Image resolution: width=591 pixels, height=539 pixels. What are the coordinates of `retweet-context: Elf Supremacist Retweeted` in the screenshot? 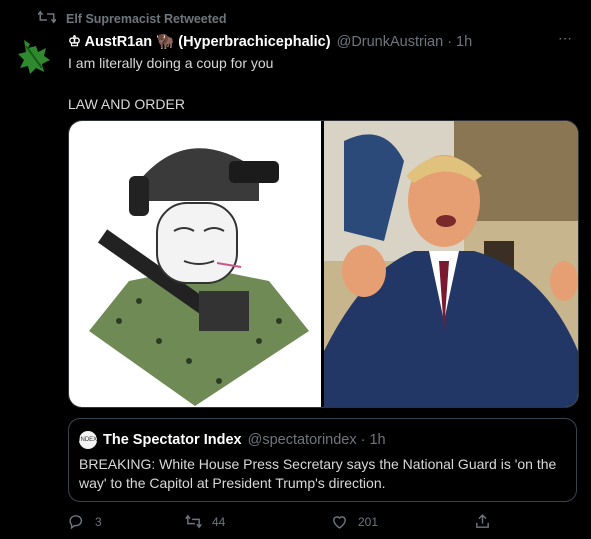 It's located at (132, 18).